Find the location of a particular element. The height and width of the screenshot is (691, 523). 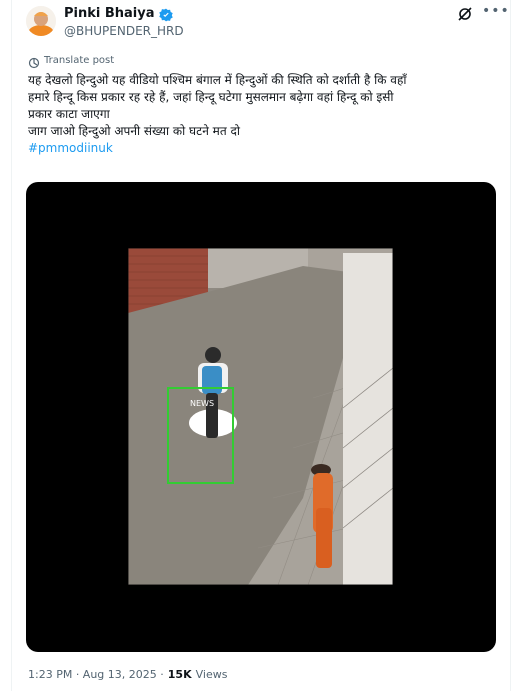

post-meta: 1:23 PM · Aug 13, 2025 · 15K Views is located at coordinates (127, 674).